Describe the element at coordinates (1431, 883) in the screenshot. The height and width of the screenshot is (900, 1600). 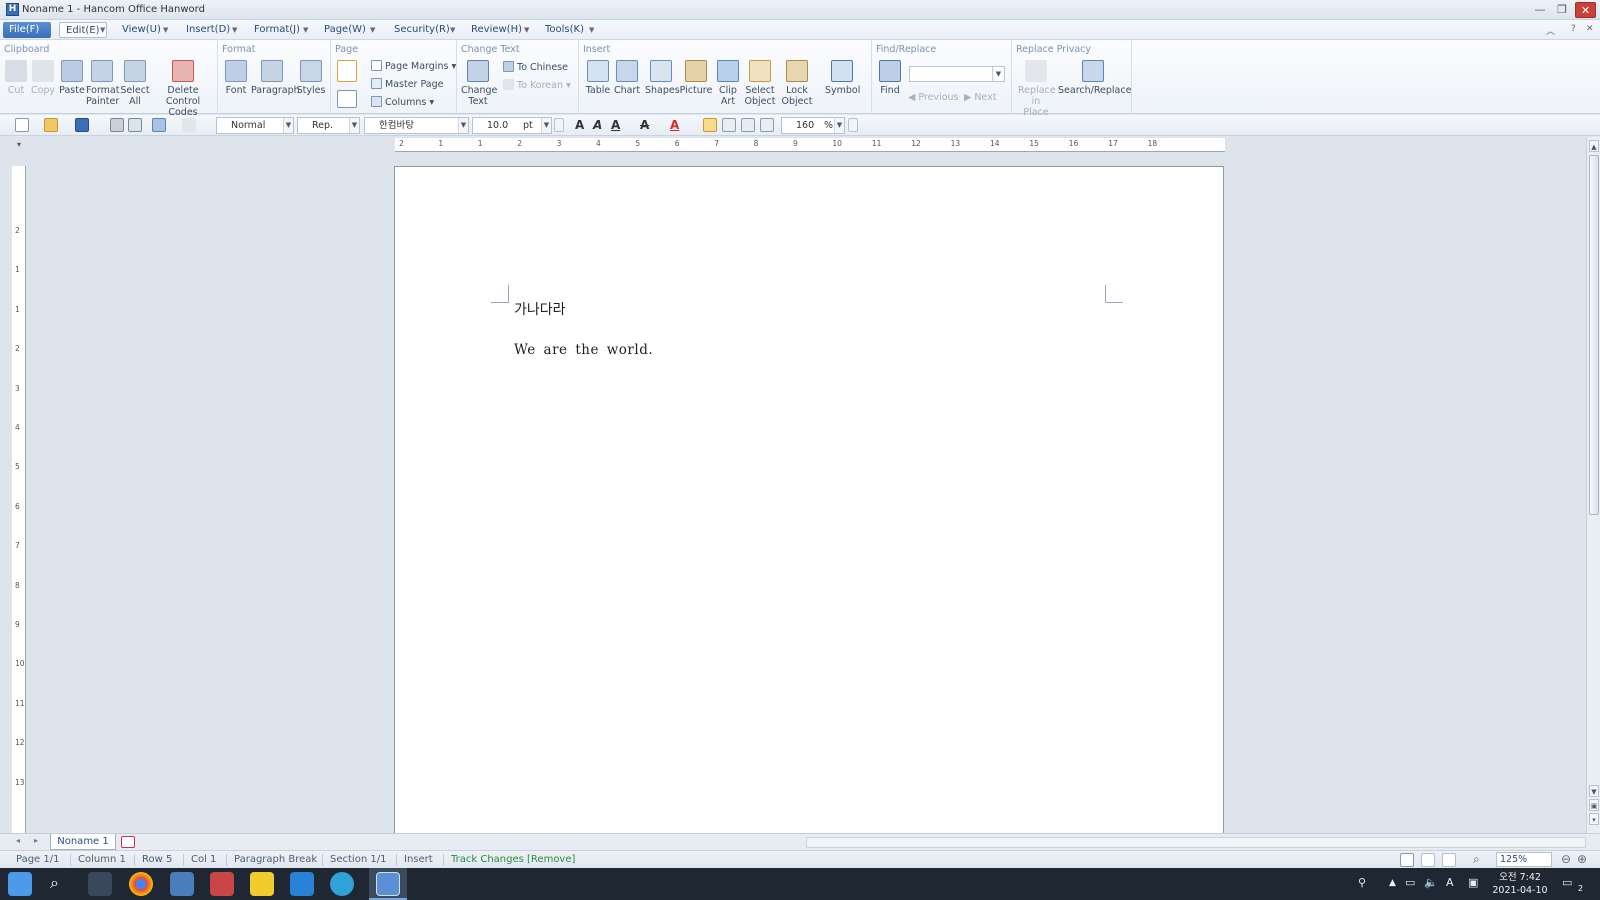
I see `volume-icon: 🔈` at that location.